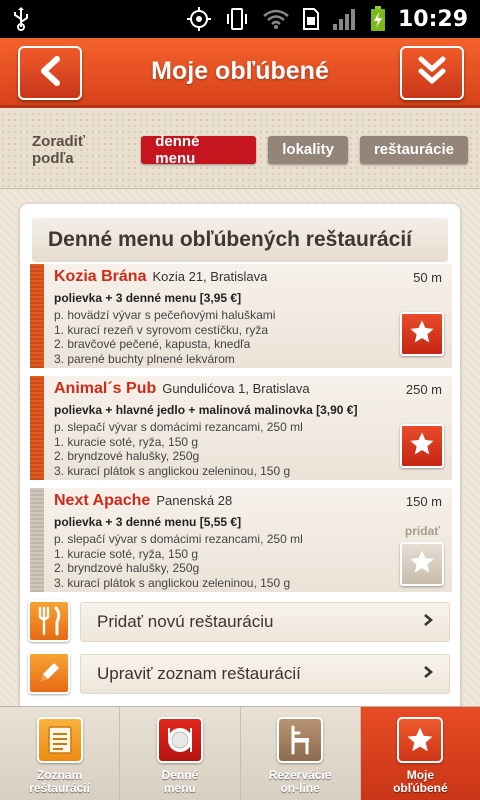  Describe the element at coordinates (422, 531) in the screenshot. I see `add-favorite-label: pridať` at that location.